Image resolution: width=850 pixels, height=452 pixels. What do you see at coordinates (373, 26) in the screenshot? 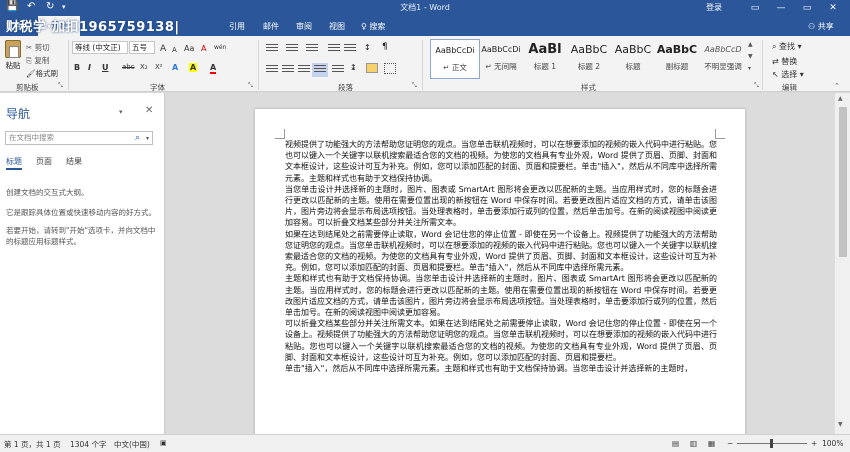
I see `tell-me-search: ♀ 搜索` at bounding box center [373, 26].